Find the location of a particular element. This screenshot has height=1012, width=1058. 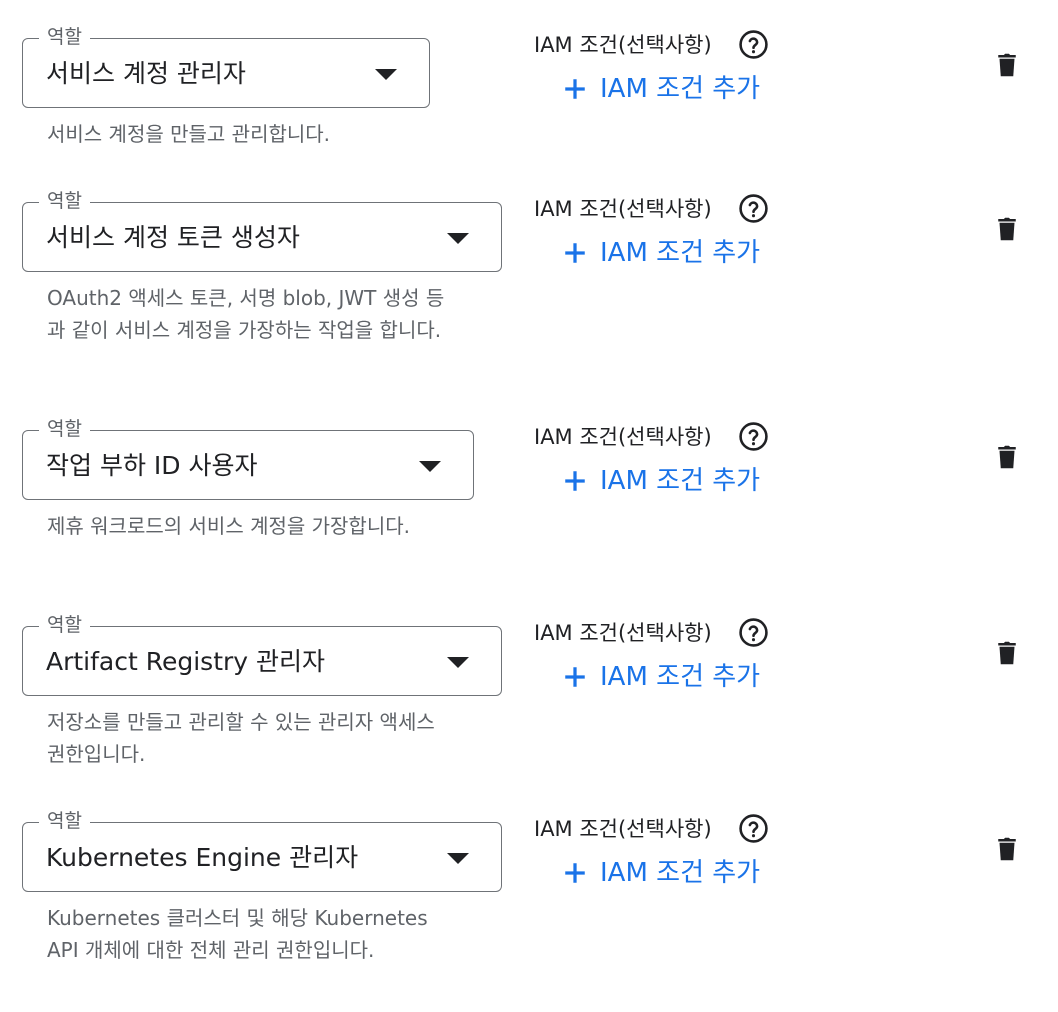

role-select: 역할 서비스 계정 토큰 생성자 is located at coordinates (262, 230).